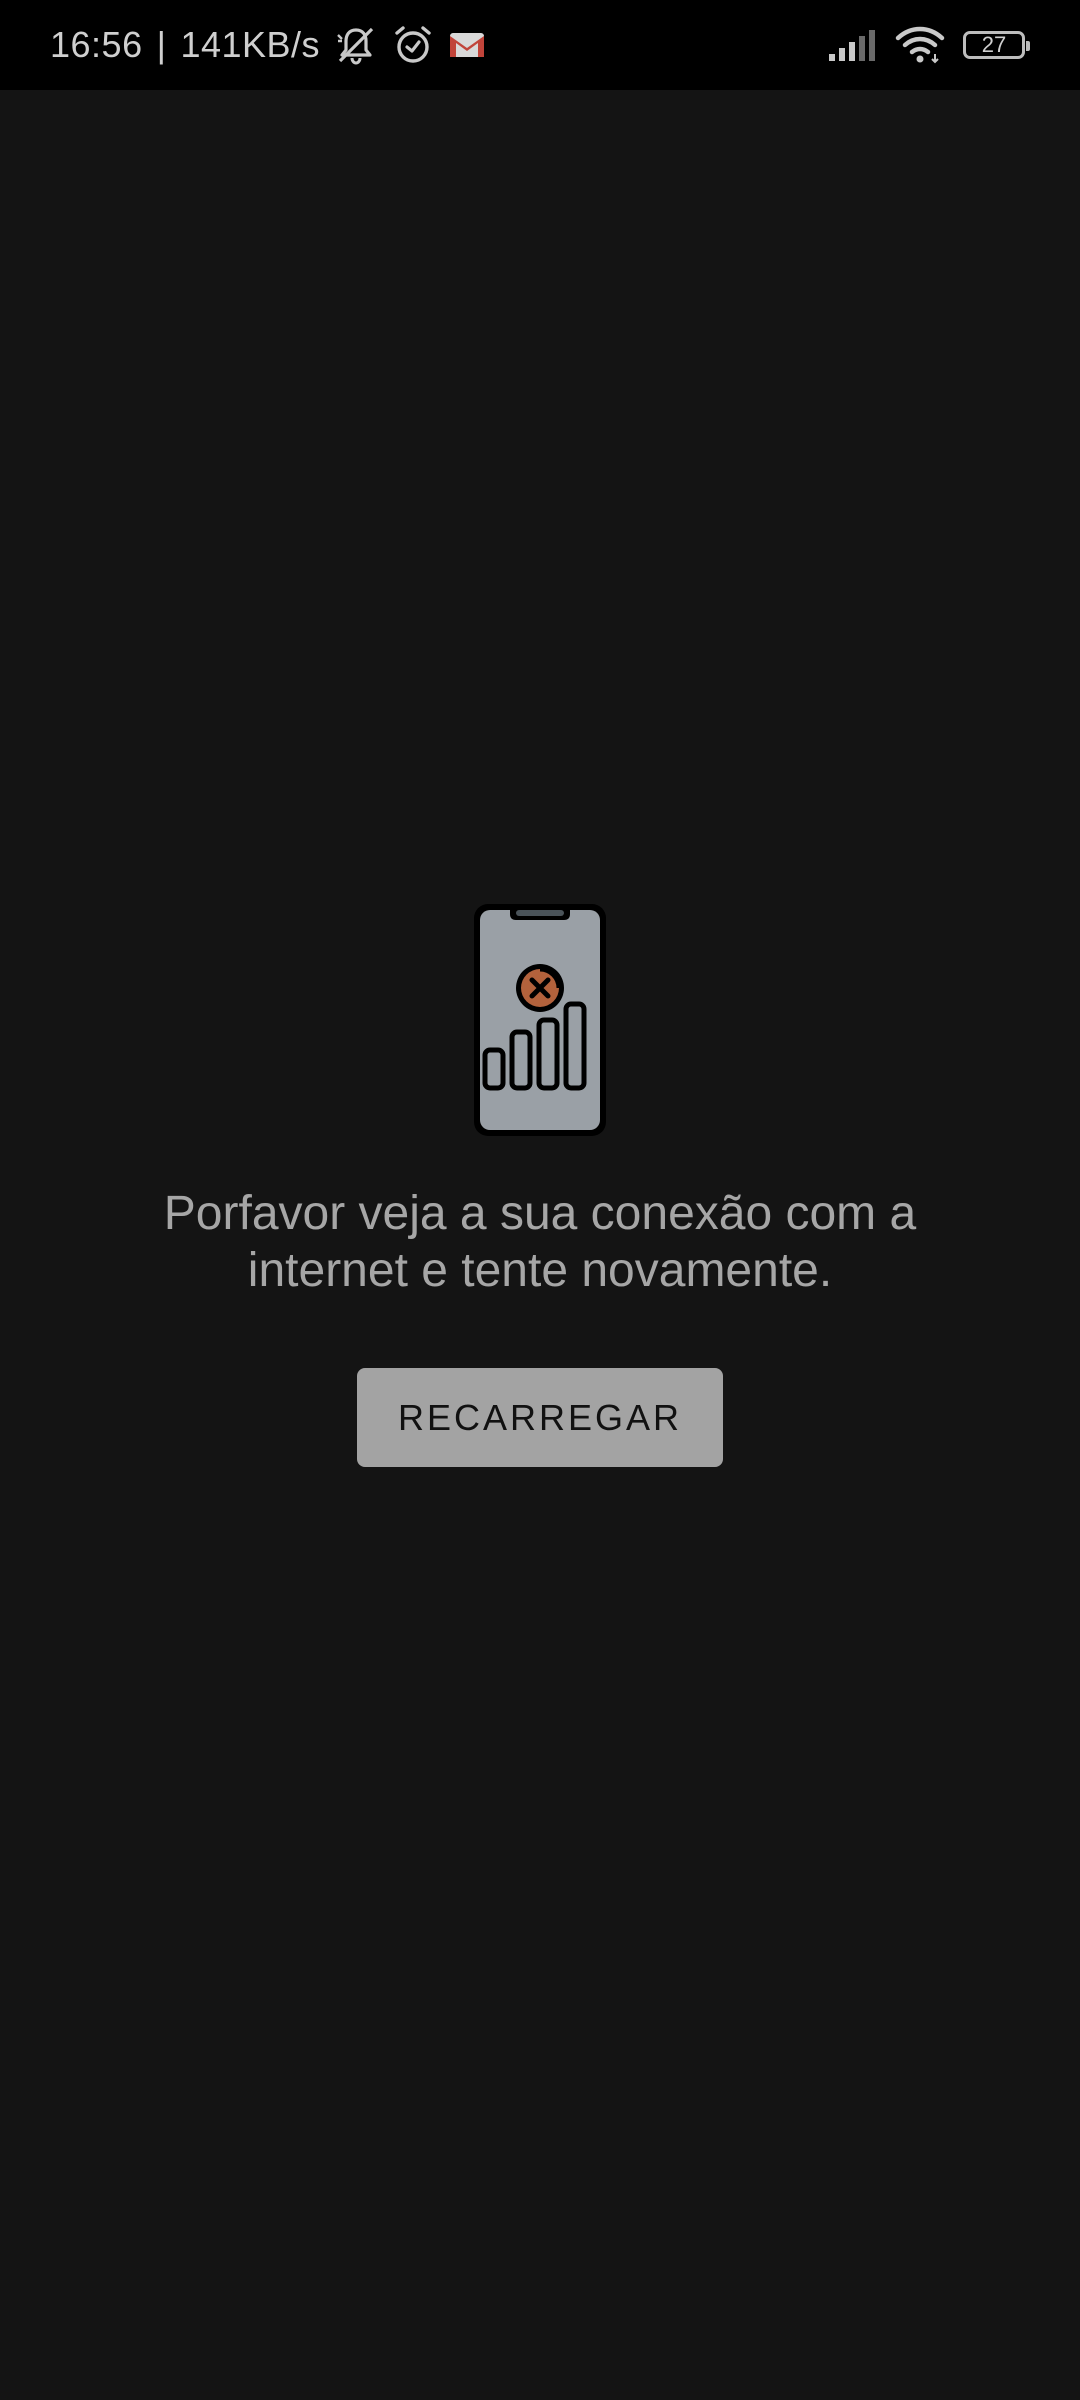  What do you see at coordinates (540, 1020) in the screenshot?
I see `phone-no-signal-icon` at bounding box center [540, 1020].